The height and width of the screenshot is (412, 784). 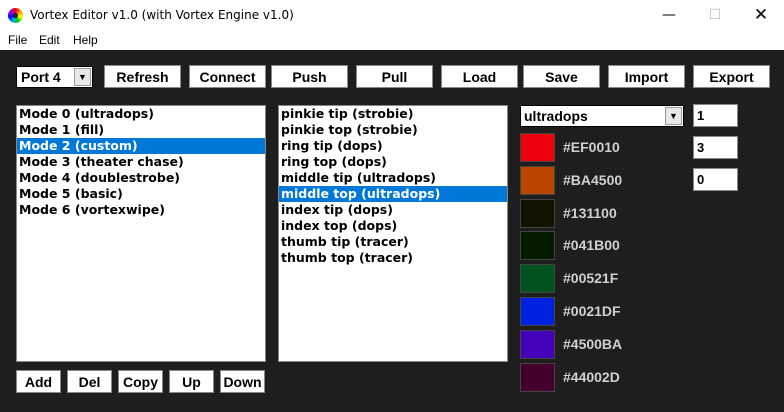 I want to click on refresh-button: Refresh, so click(x=142, y=76).